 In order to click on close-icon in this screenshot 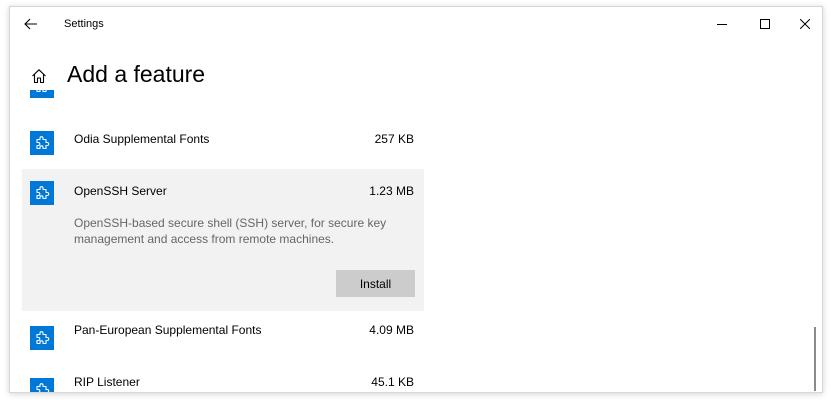, I will do `click(805, 24)`.